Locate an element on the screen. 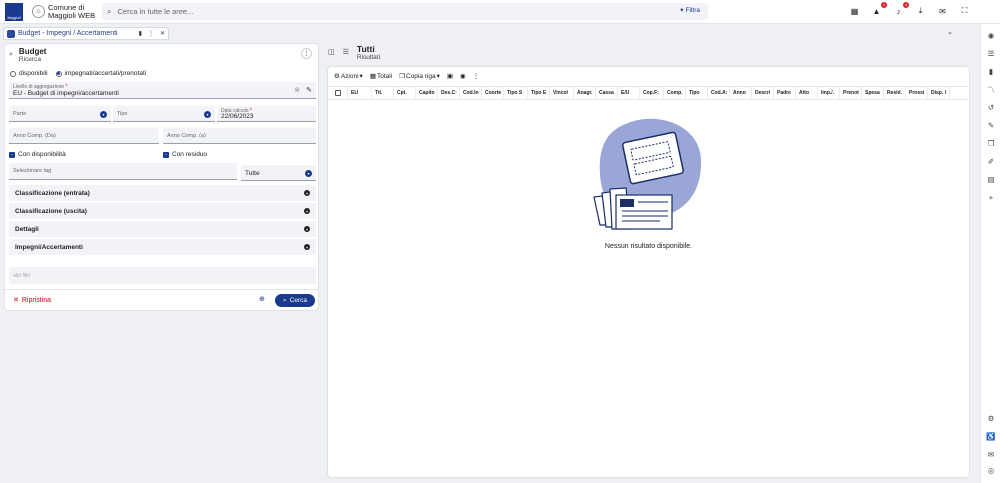 The height and width of the screenshot is (483, 1000). tipo-select: Tipo ▾ is located at coordinates (164, 114).